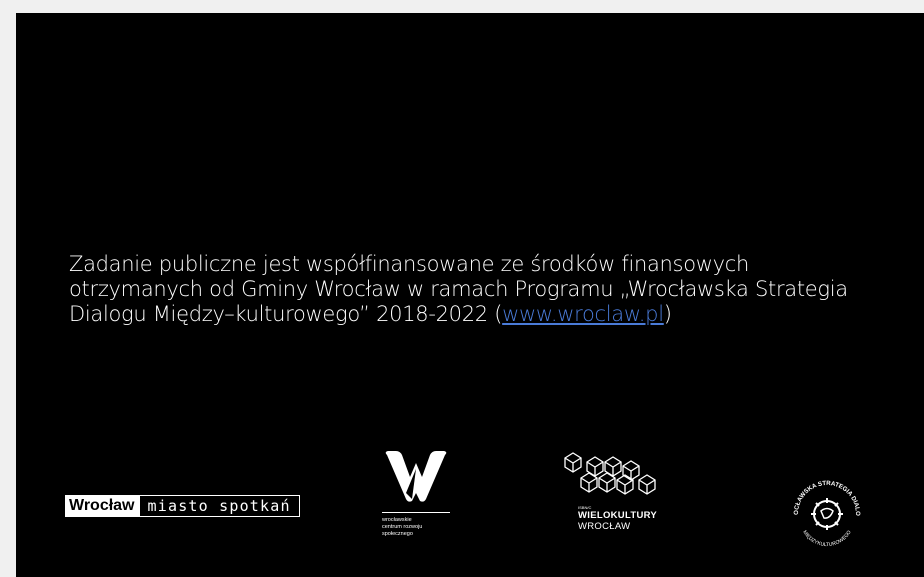 The height and width of the screenshot is (577, 924). I want to click on wcrs-logo: wrocławskie centrum rozwoju społecznego, so click(417, 493).